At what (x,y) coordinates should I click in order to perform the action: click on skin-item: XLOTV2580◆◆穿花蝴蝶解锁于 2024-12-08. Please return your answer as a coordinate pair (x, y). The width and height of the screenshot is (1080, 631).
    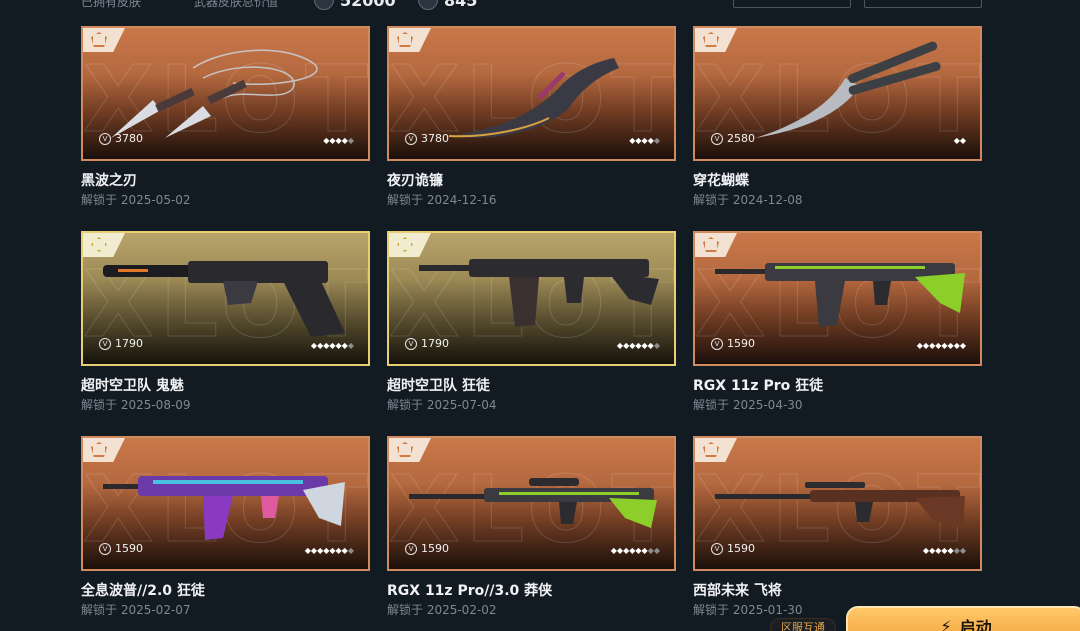
    Looking at the image, I should click on (837, 116).